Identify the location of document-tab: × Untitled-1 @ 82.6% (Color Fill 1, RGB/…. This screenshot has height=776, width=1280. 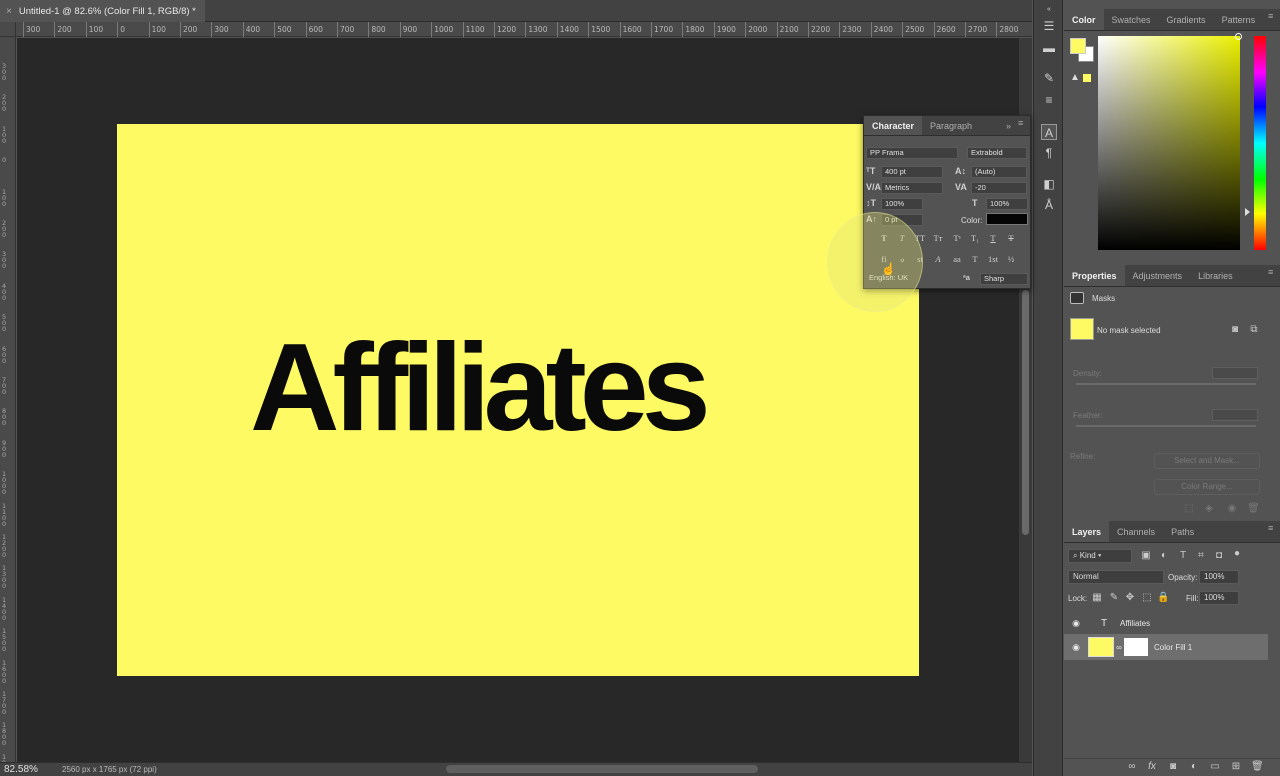
(102, 11).